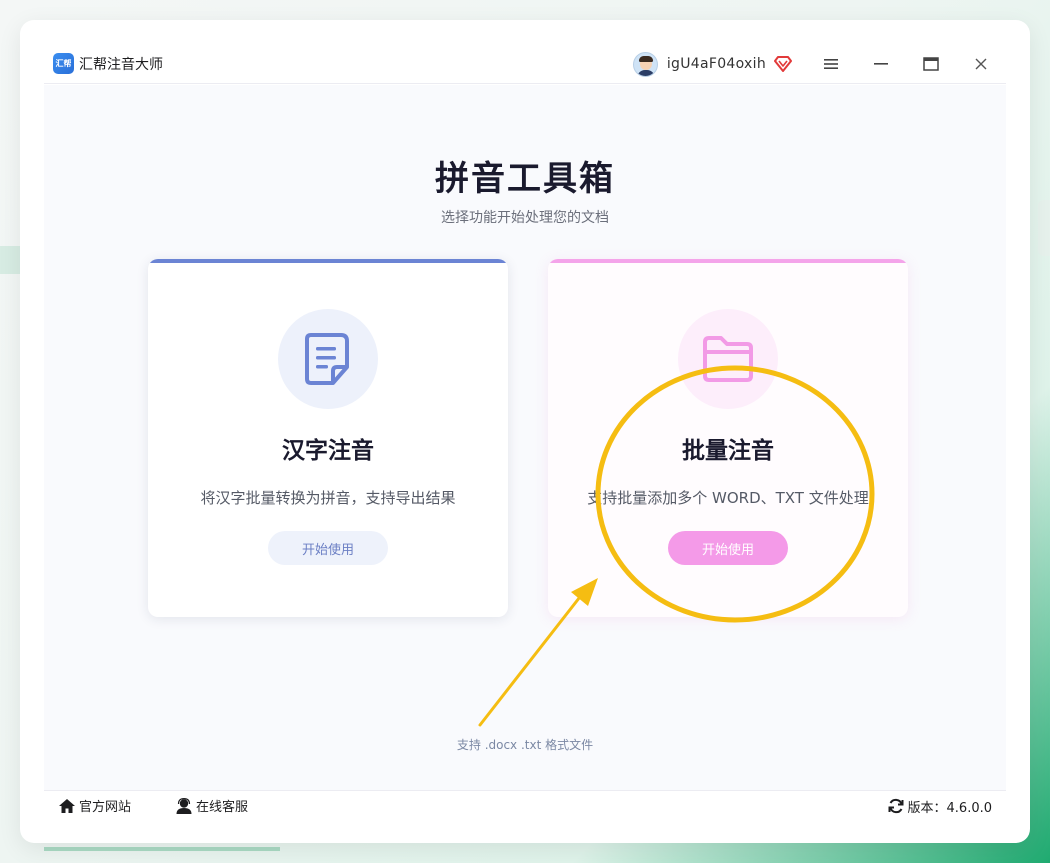 The height and width of the screenshot is (863, 1050). What do you see at coordinates (931, 64) in the screenshot?
I see `maximize-icon` at bounding box center [931, 64].